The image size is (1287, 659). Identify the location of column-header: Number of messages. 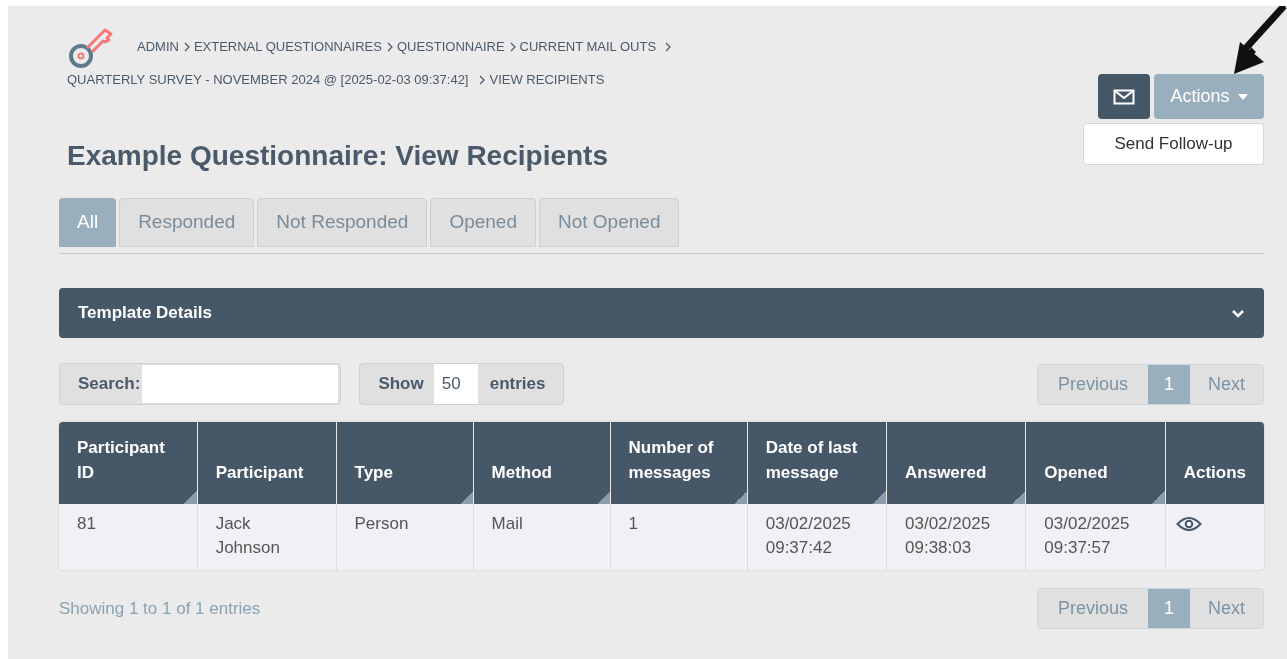
(678, 469).